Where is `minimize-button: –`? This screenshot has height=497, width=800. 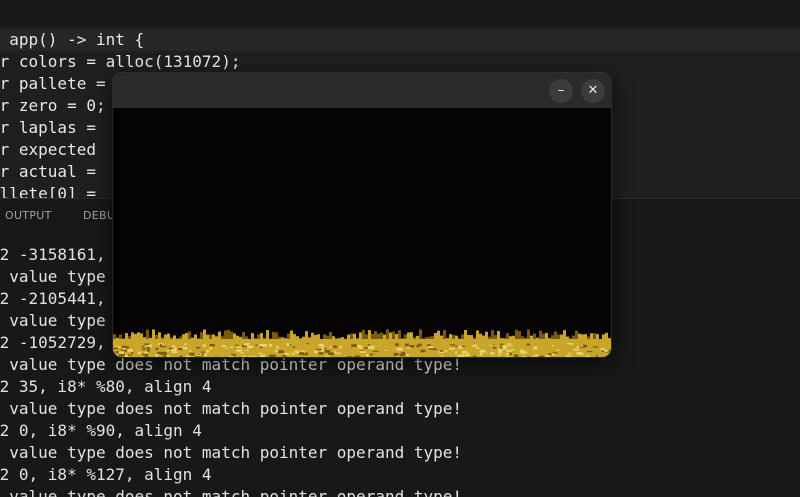
minimize-button: – is located at coordinates (561, 91).